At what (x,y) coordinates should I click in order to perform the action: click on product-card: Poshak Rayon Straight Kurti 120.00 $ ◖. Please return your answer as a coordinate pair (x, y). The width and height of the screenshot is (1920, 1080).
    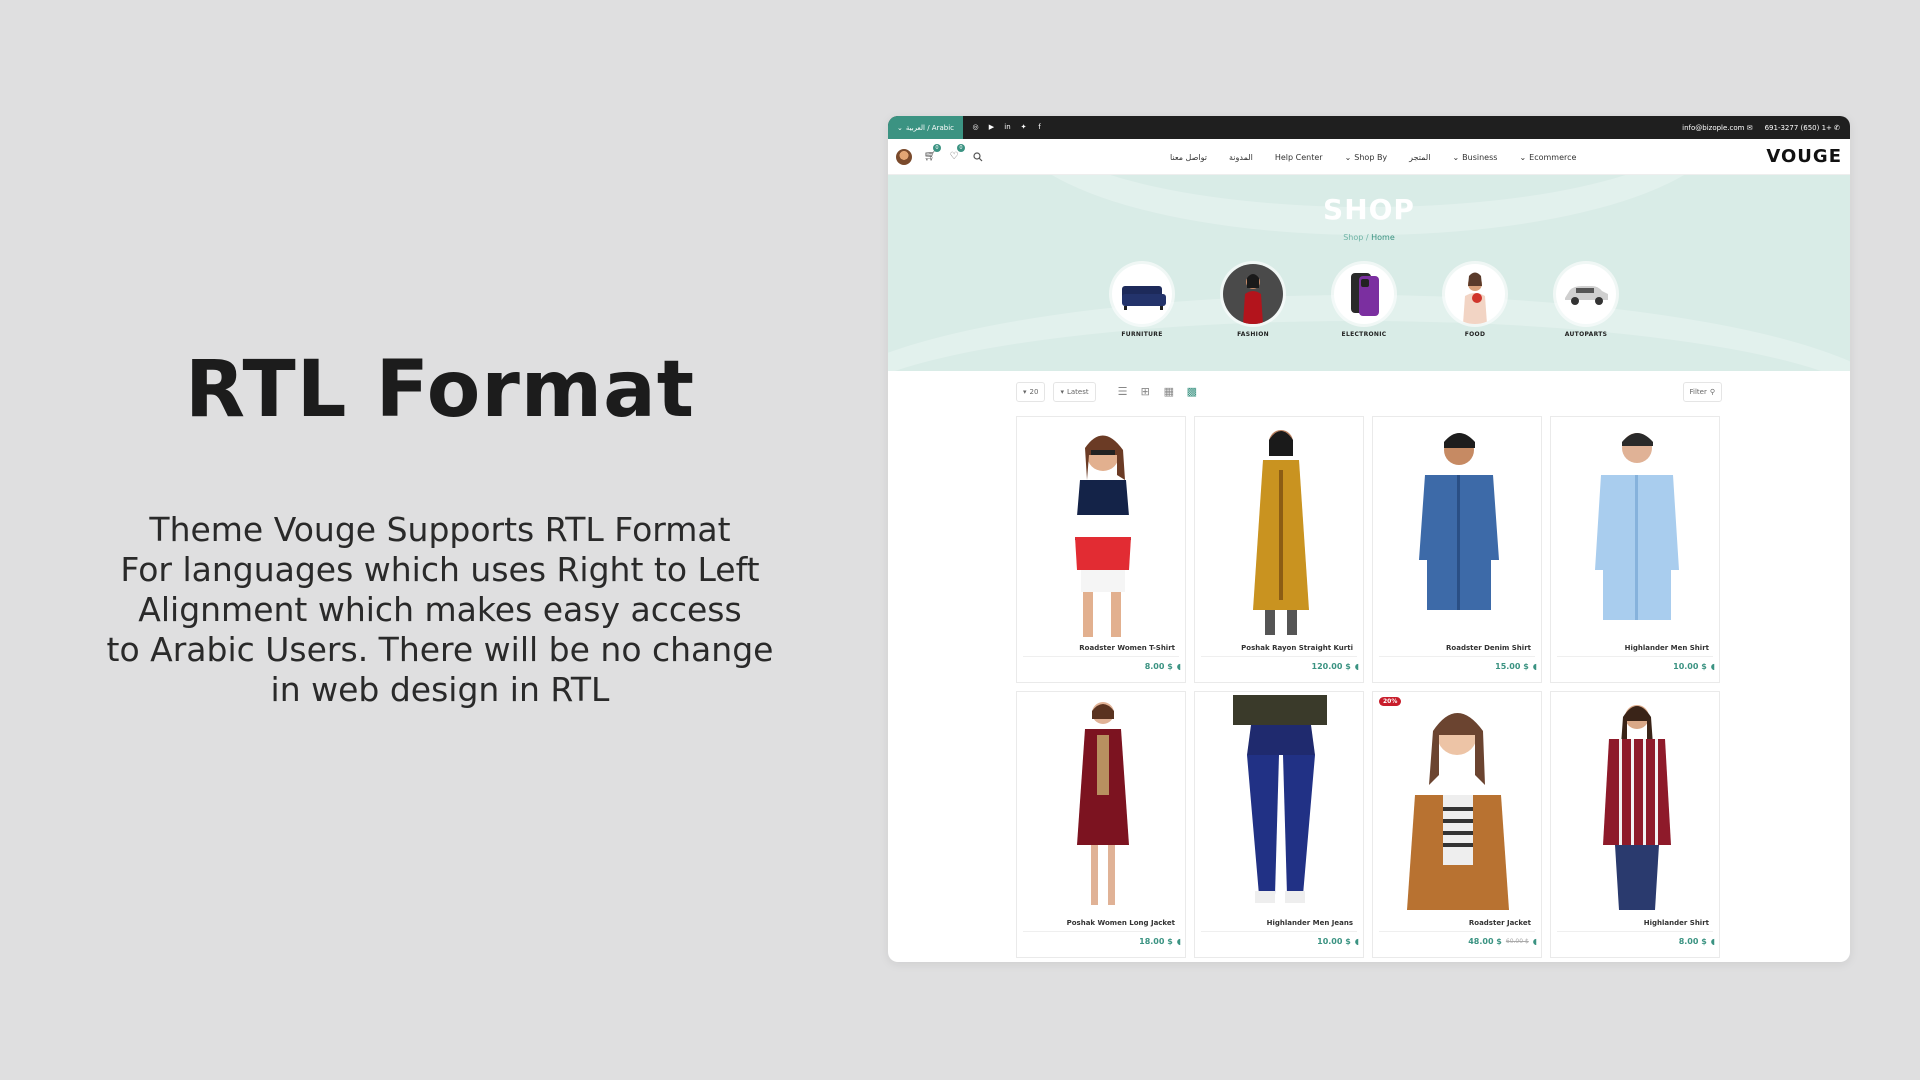
    Looking at the image, I should click on (1279, 549).